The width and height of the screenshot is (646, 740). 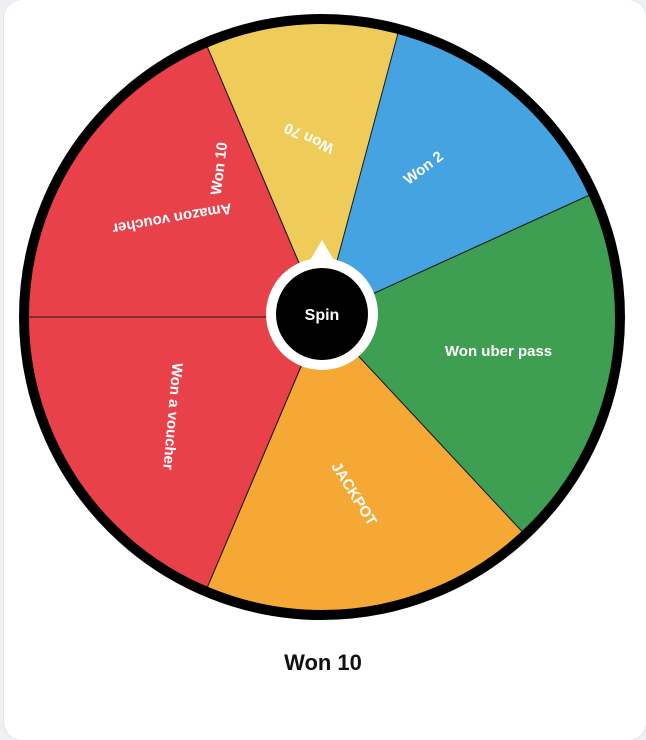 I want to click on spin-button-label: Spin, so click(x=322, y=315).